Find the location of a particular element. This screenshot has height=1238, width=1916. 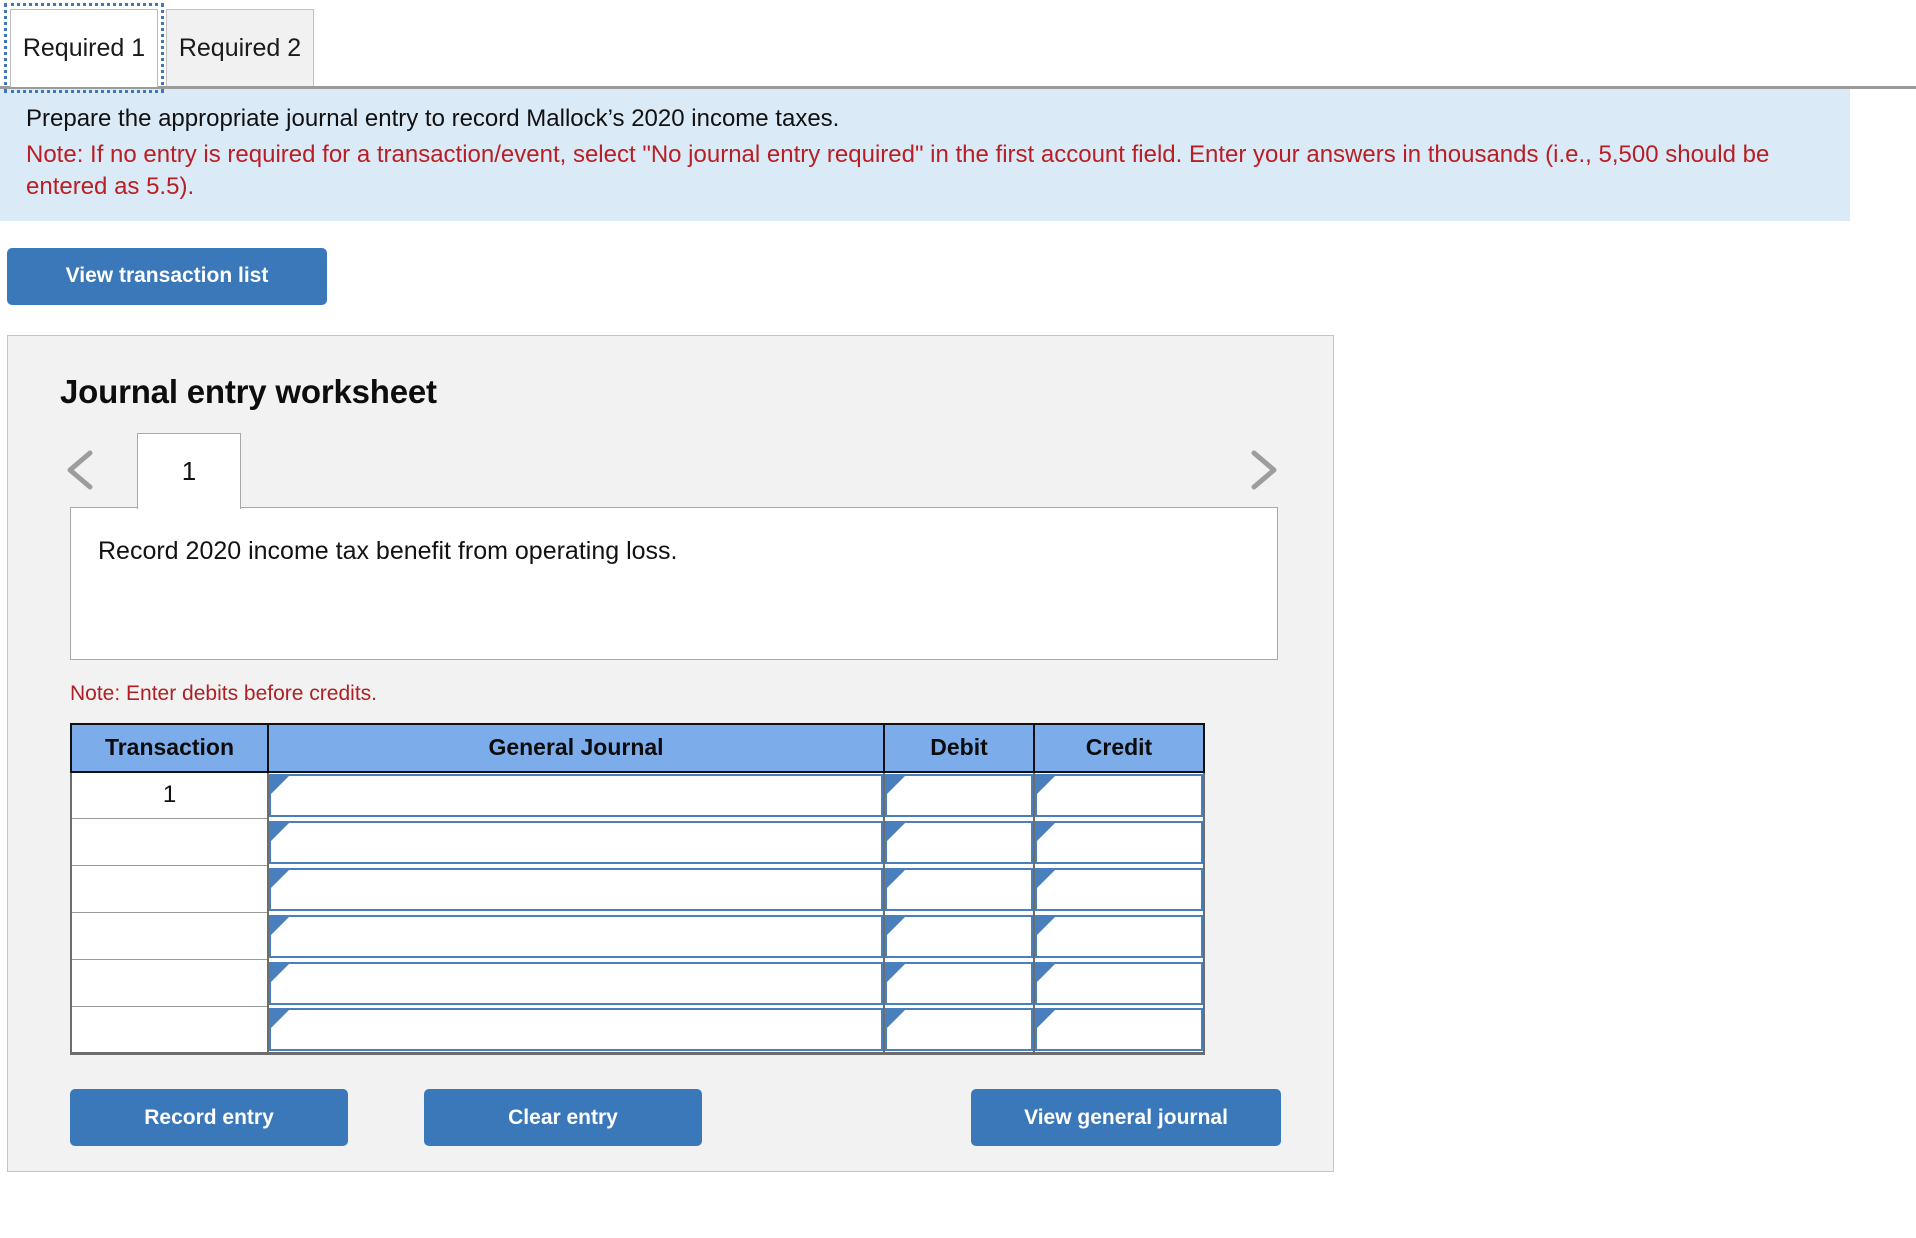

tab-required-2-label: Required 2 is located at coordinates (240, 48).